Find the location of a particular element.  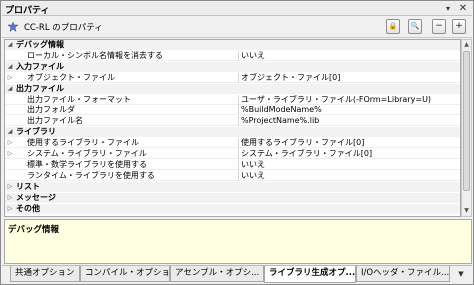

expand-all-button: + is located at coordinates (459, 26).